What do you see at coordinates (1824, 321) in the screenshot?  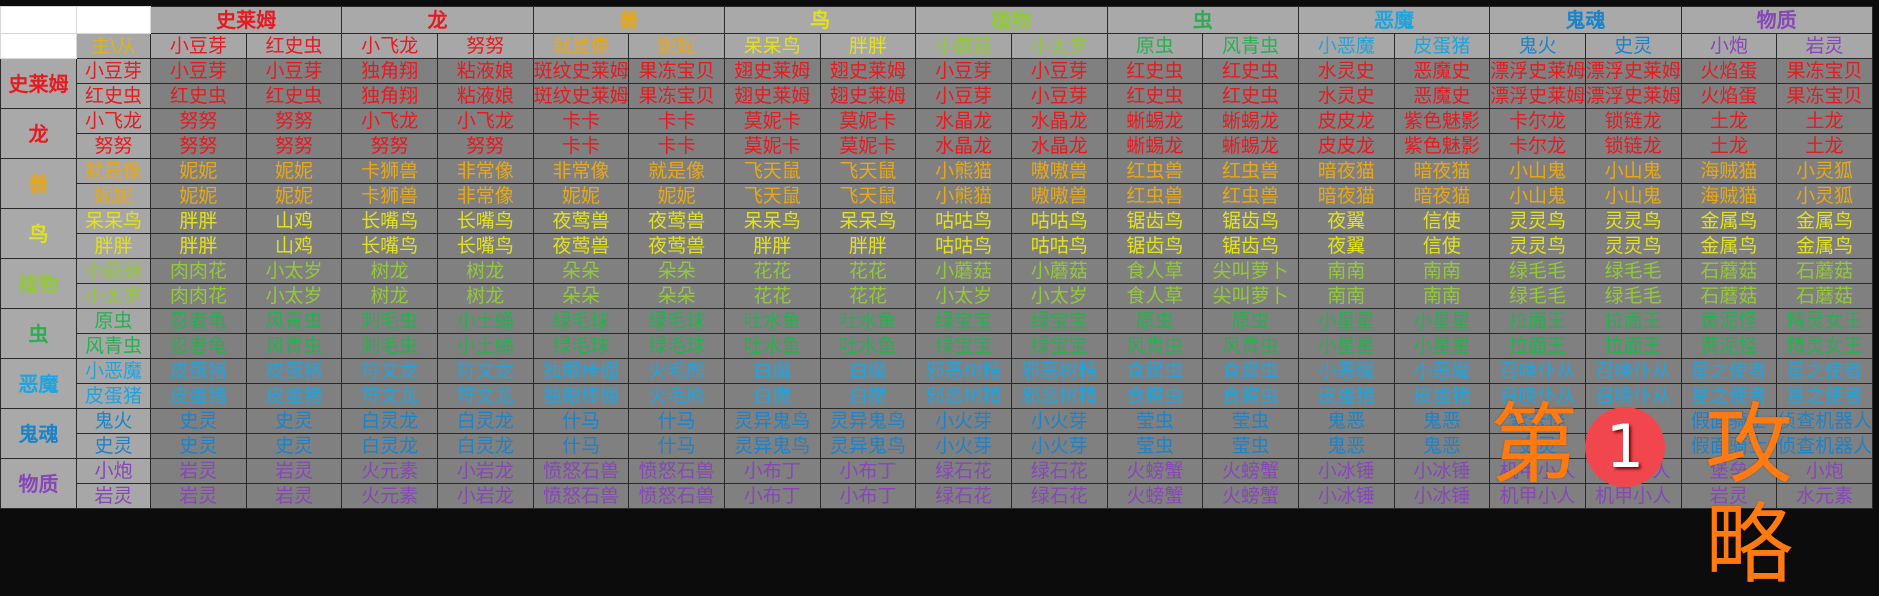 I see `result-cell: 精灵女王` at bounding box center [1824, 321].